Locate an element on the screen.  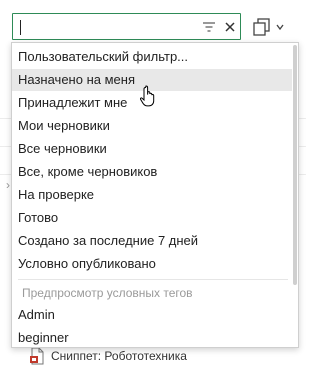
menu-divider is located at coordinates (153, 279).